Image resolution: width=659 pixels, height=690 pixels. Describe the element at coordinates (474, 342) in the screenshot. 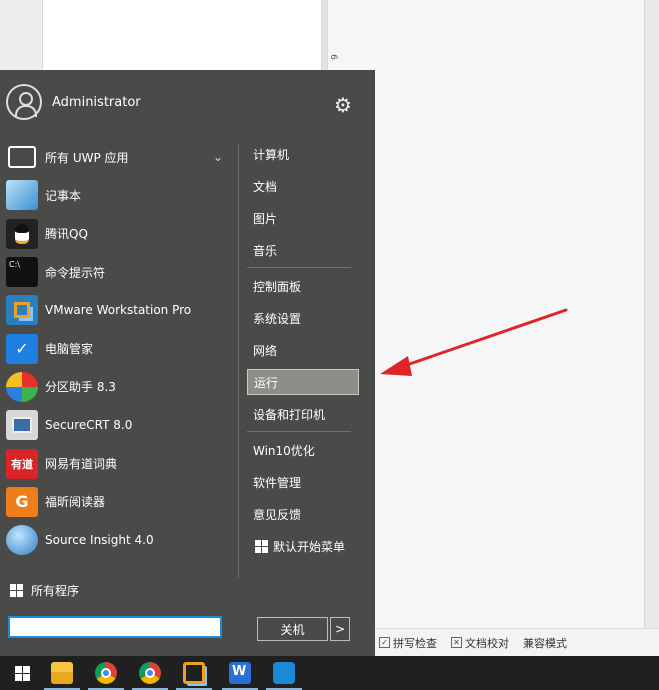

I see `red-arrow-annotation` at that location.